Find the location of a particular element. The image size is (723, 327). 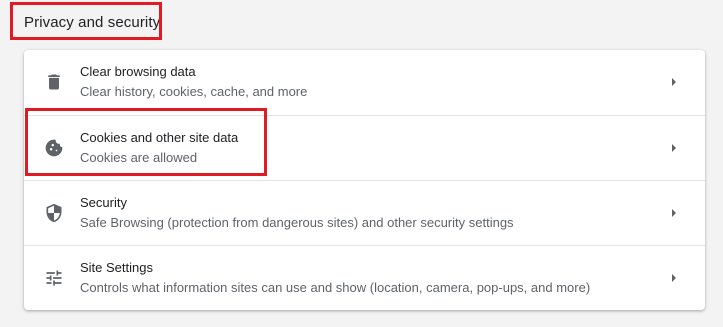

section-title: Privacy and security is located at coordinates (92, 22).